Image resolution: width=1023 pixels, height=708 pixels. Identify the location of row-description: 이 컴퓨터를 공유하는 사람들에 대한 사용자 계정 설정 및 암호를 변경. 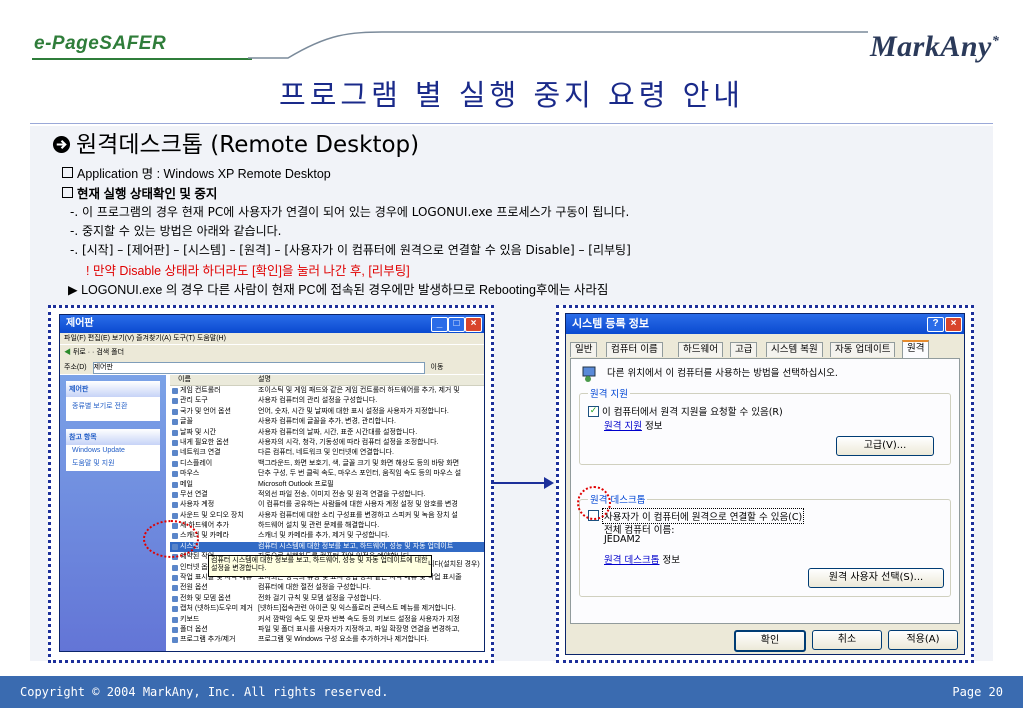
(358, 505).